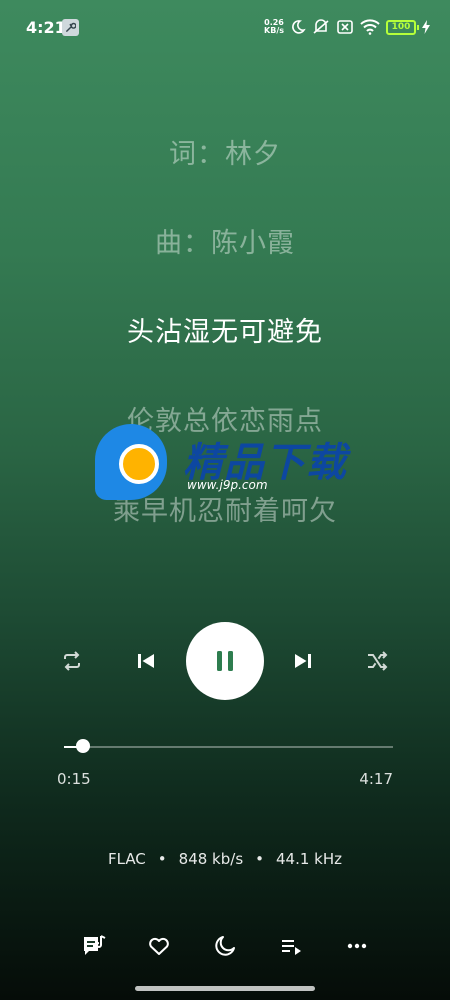 This screenshot has height=1000, width=450. Describe the element at coordinates (370, 27) in the screenshot. I see `wifi-icon` at that location.